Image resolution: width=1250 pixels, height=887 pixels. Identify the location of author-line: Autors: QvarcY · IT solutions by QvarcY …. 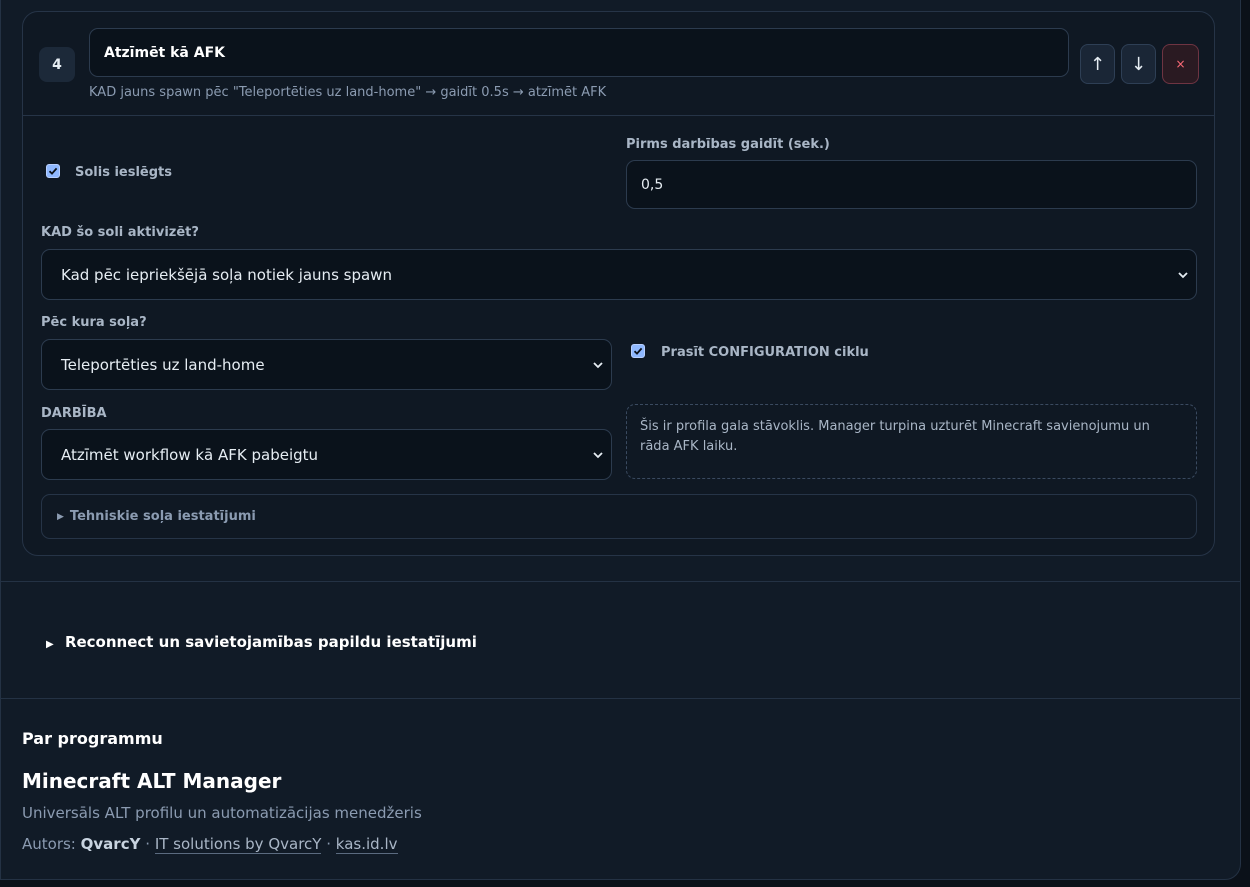
(210, 844).